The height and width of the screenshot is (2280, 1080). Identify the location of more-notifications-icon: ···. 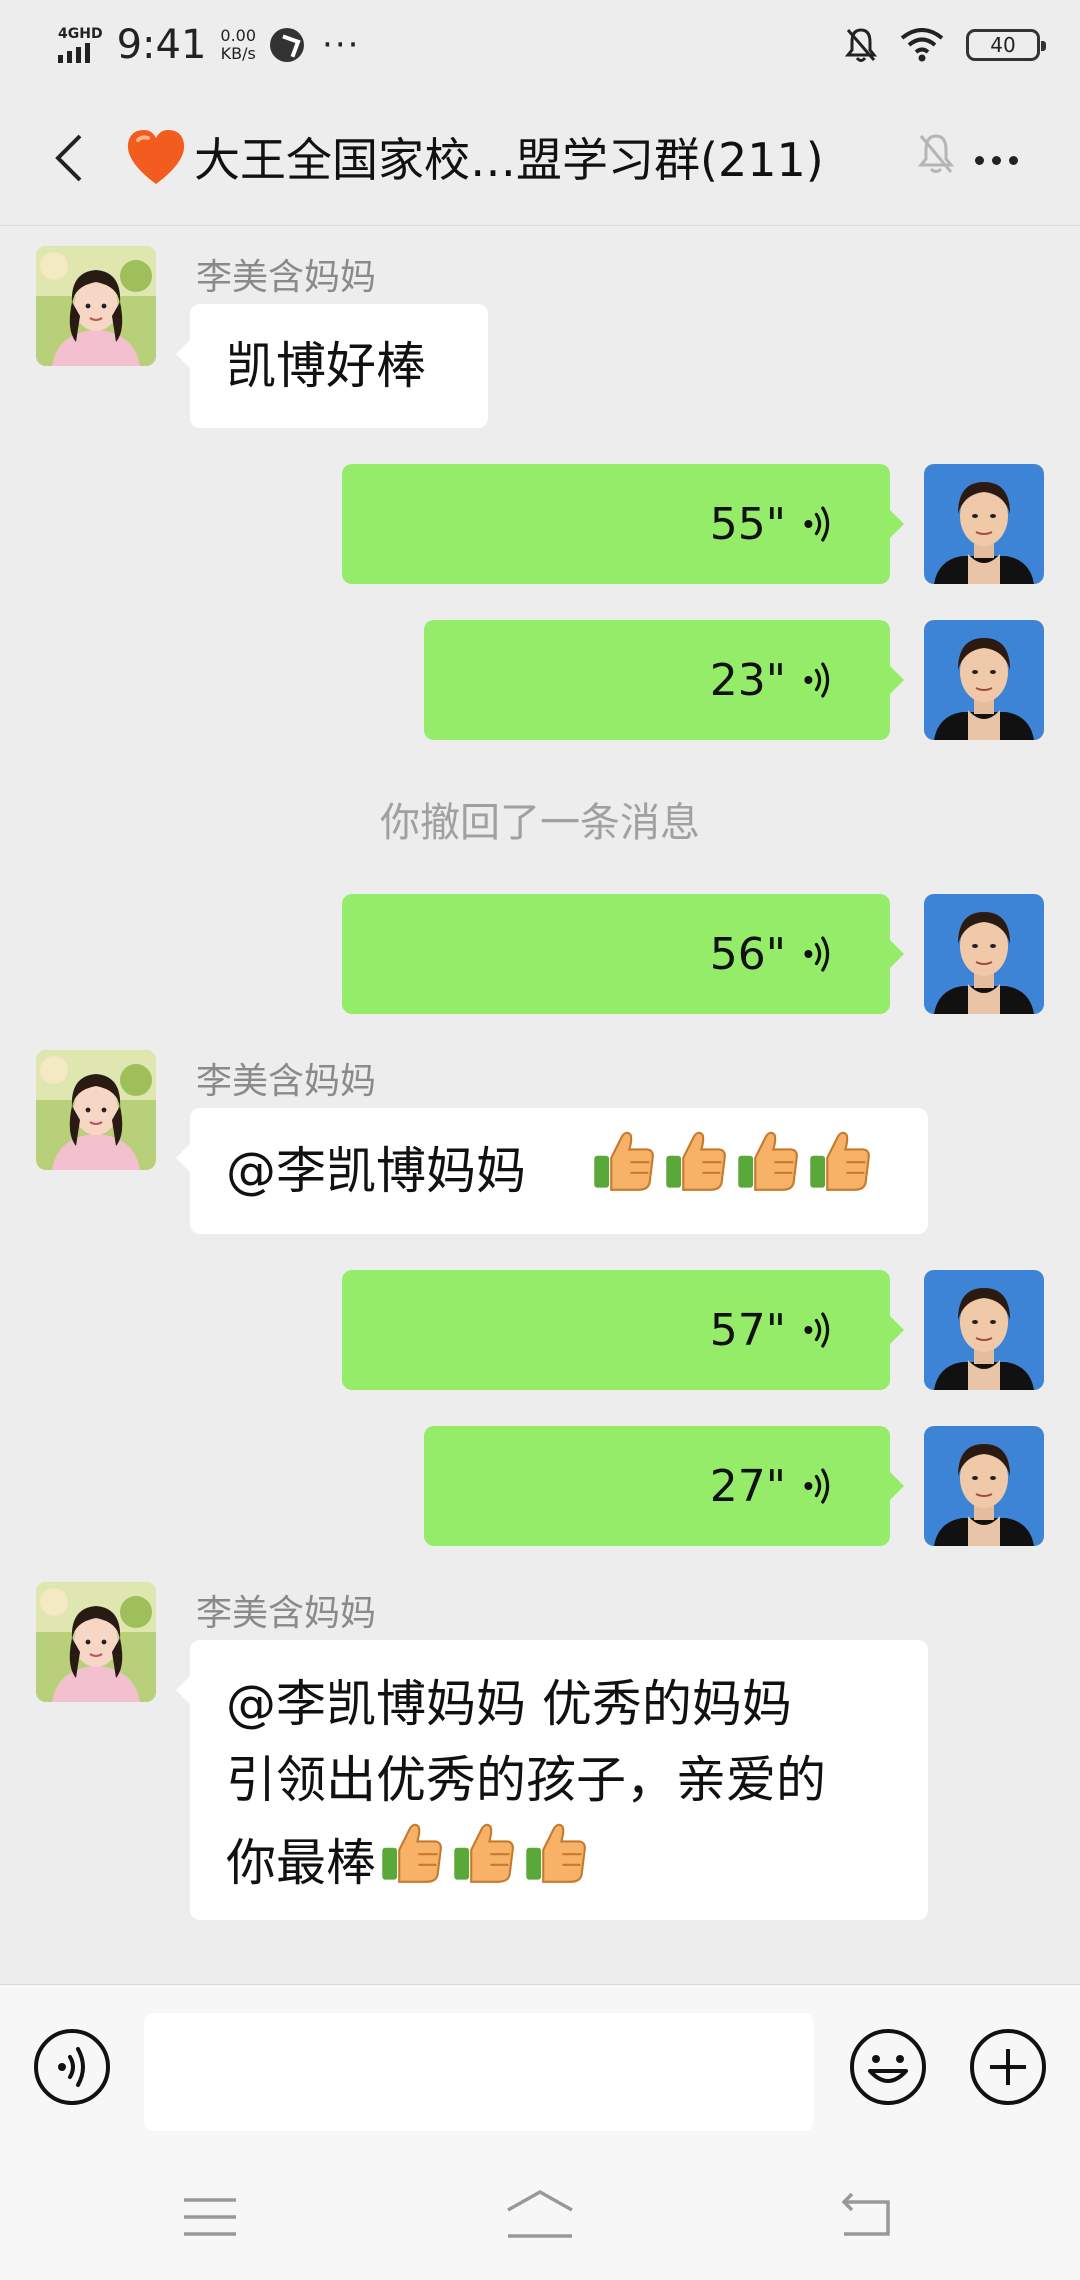
(341, 45).